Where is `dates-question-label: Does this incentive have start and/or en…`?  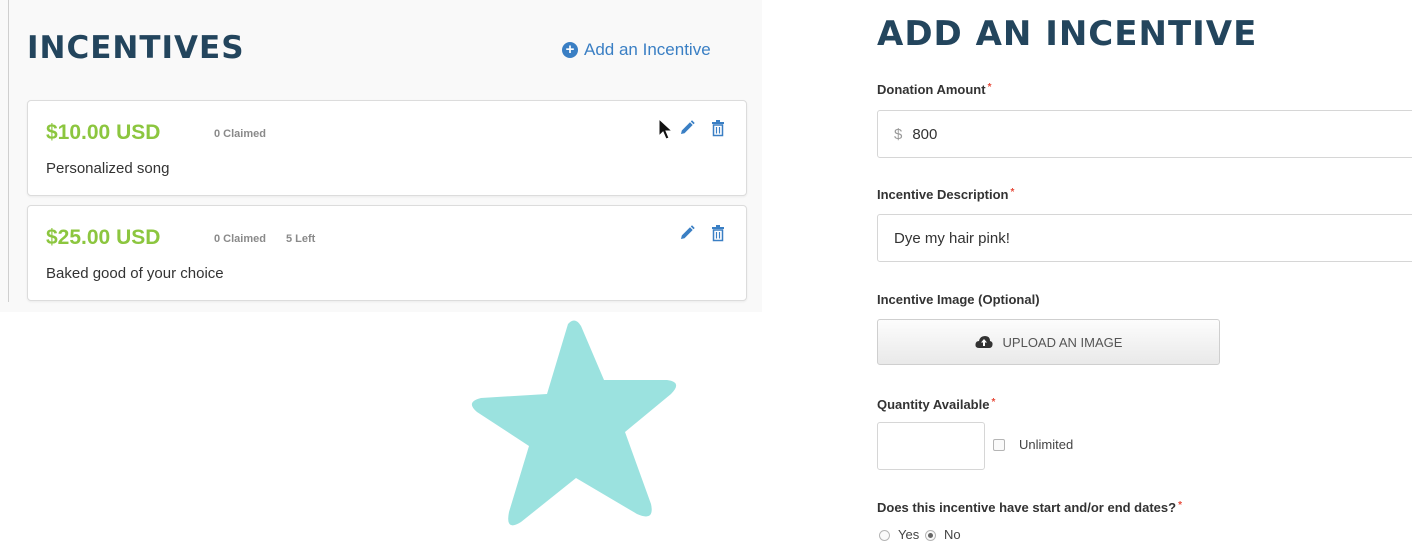
dates-question-label: Does this incentive have start and/or en… is located at coordinates (1029, 507).